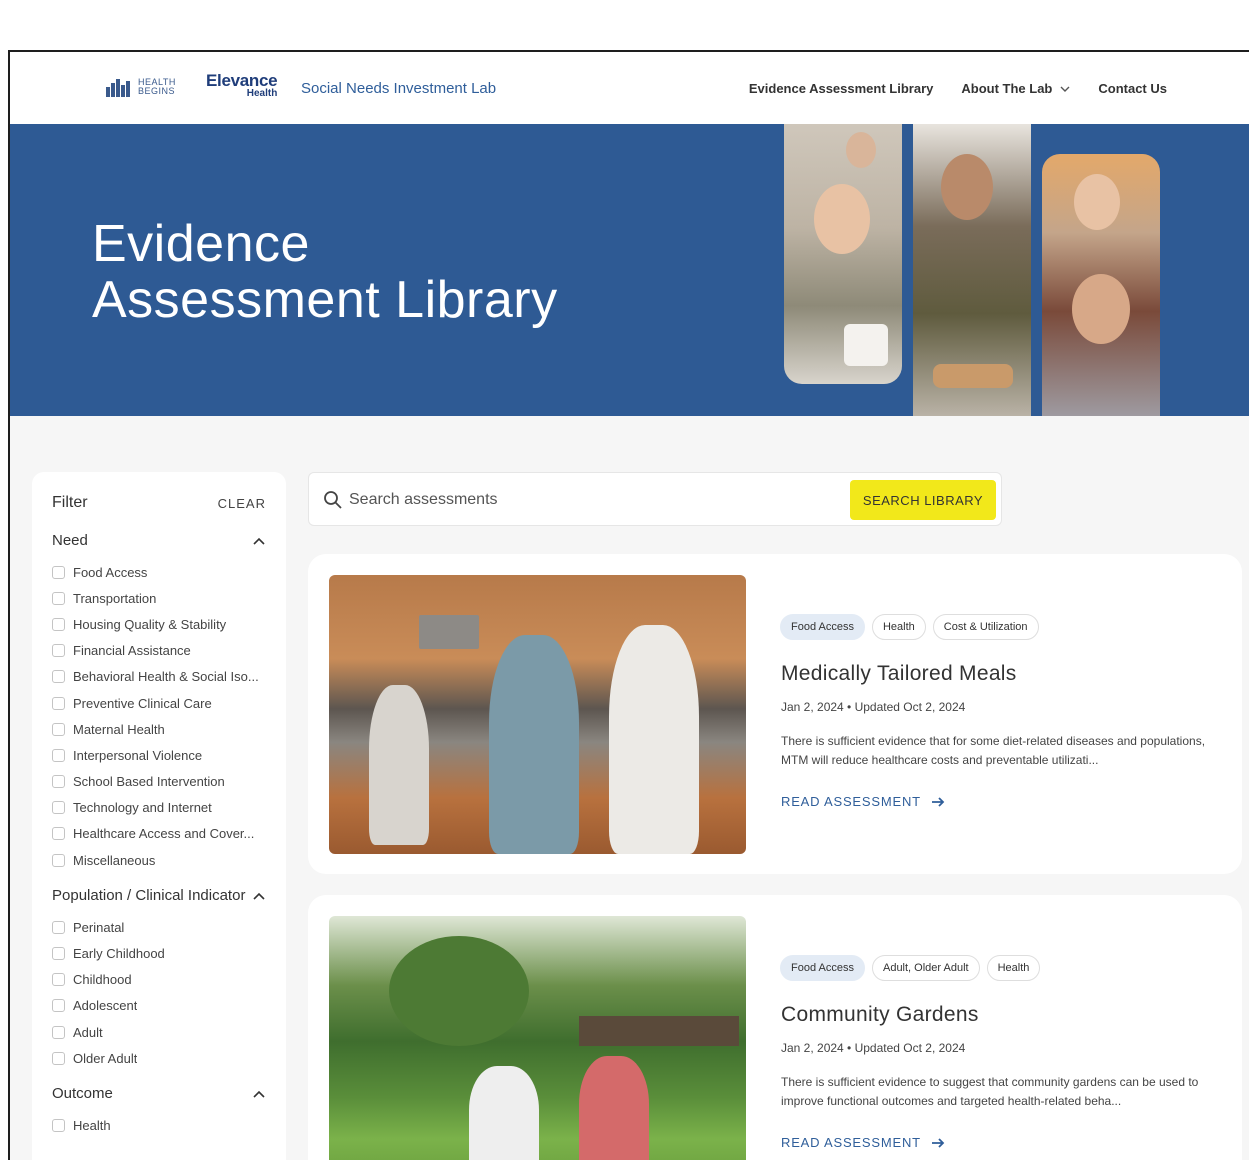 The height and width of the screenshot is (1160, 1249). I want to click on filter-option-label: Early Childhood, so click(119, 954).